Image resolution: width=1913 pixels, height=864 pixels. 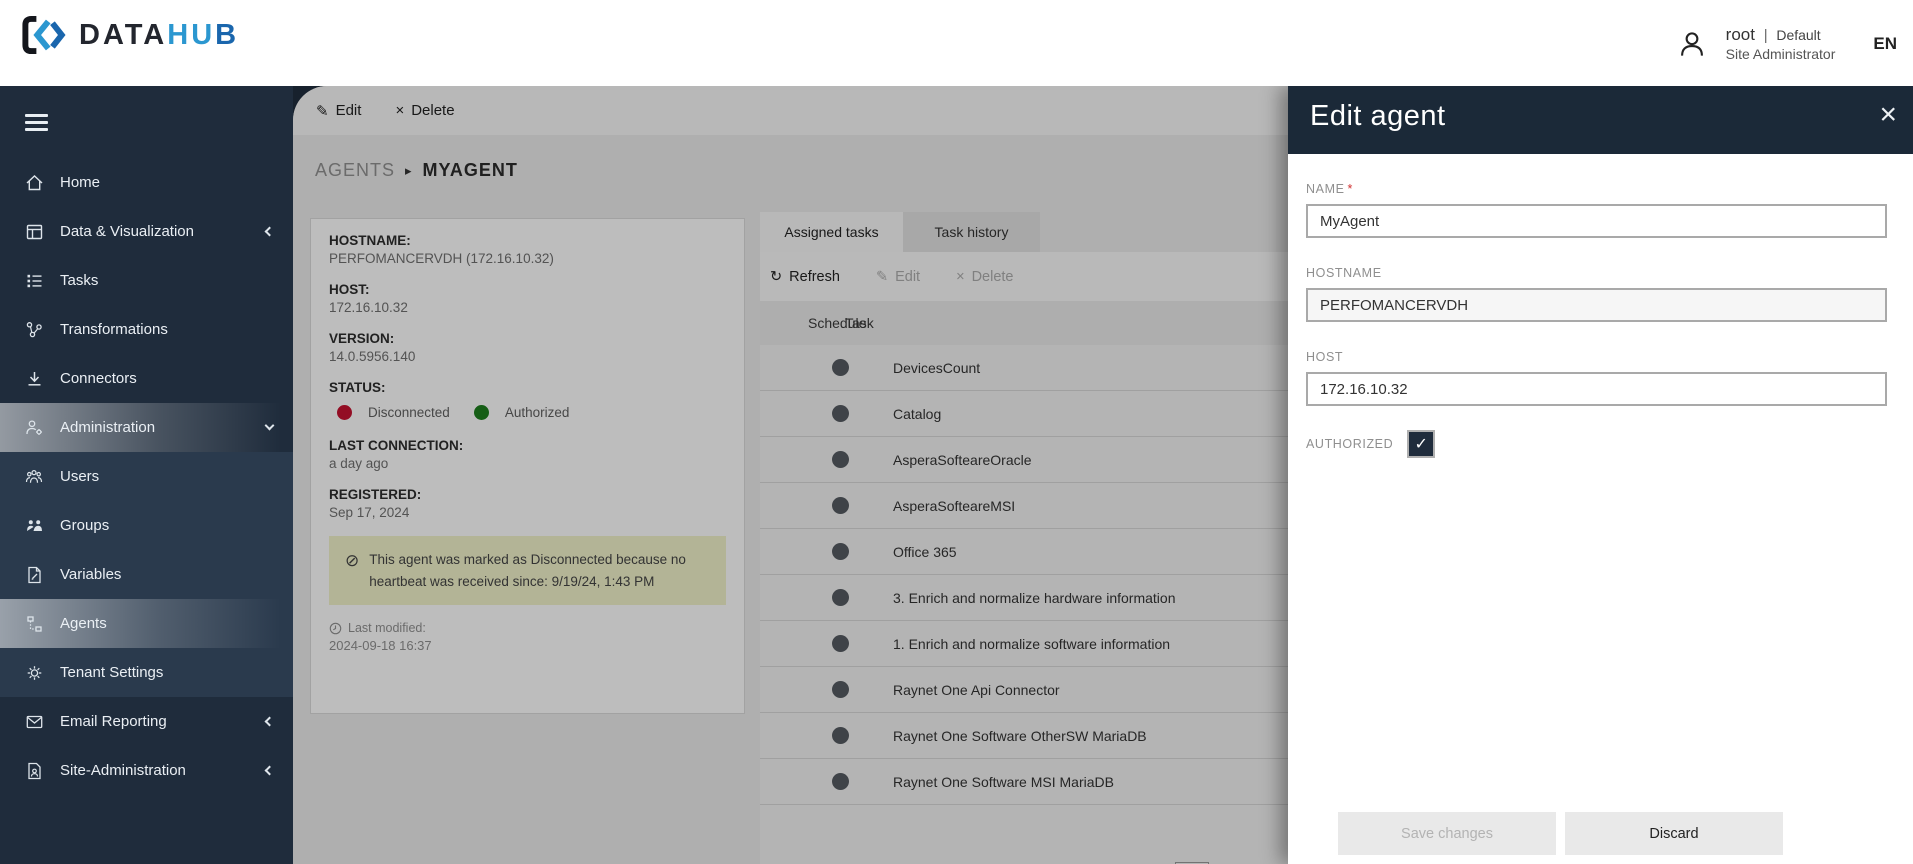 I want to click on required-asterisk: *, so click(x=1350, y=189).